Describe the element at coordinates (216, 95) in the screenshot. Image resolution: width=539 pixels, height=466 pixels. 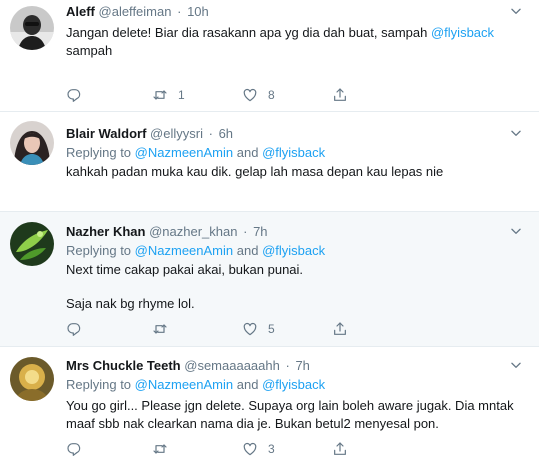
I see `tweet-actions: 1 8` at that location.